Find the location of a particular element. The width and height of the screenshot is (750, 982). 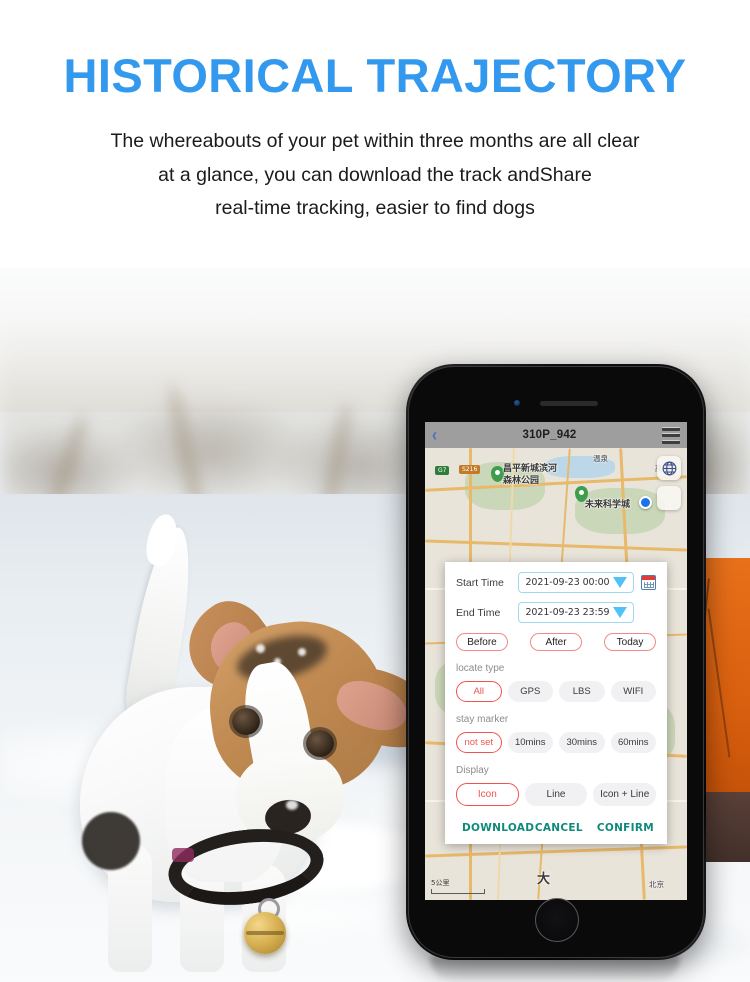

front-camera-icon is located at coordinates (517, 403).